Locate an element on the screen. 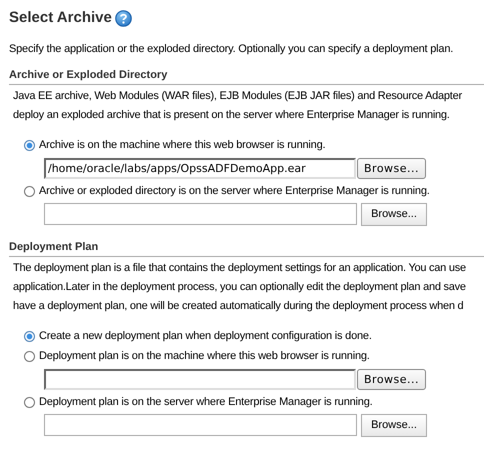 The image size is (484, 470). paragraph-line: have a deployment plan, one will be created automatically during the deployment process when d is located at coordinates (238, 306).